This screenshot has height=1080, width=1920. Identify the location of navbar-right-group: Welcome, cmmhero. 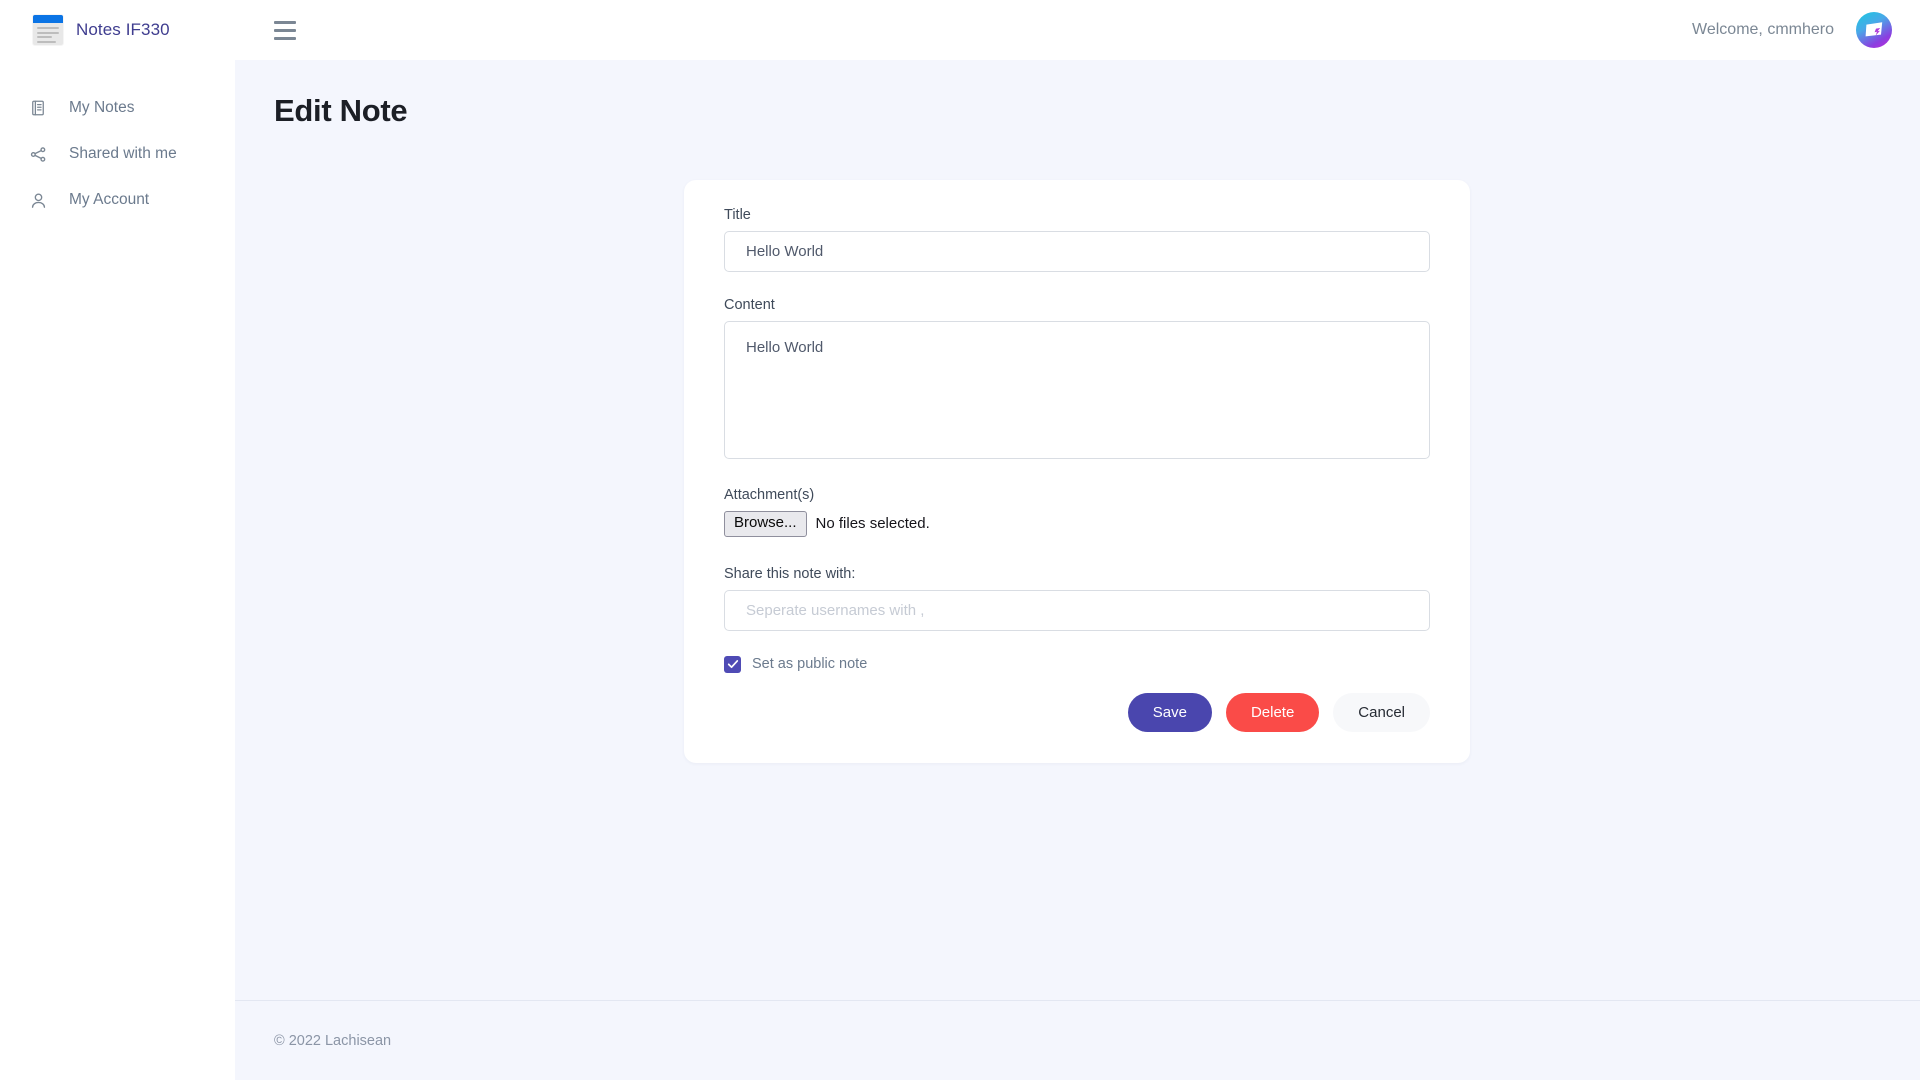
(1792, 30).